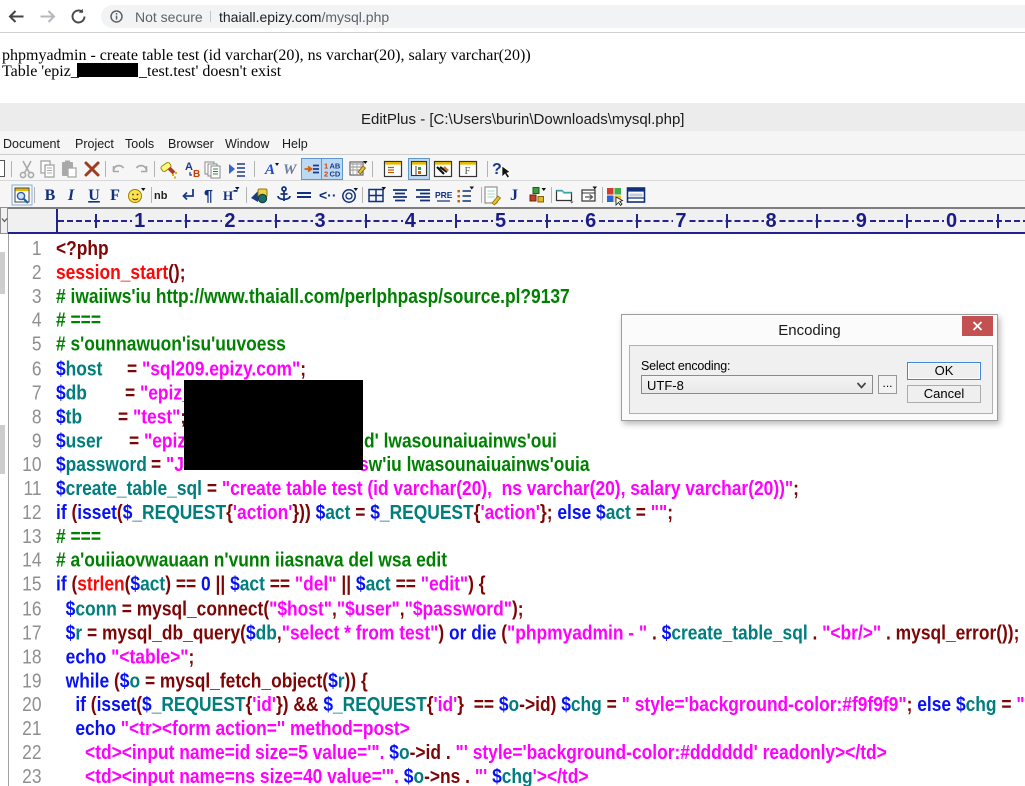  I want to click on svg-text: 2, so click(326, 174).